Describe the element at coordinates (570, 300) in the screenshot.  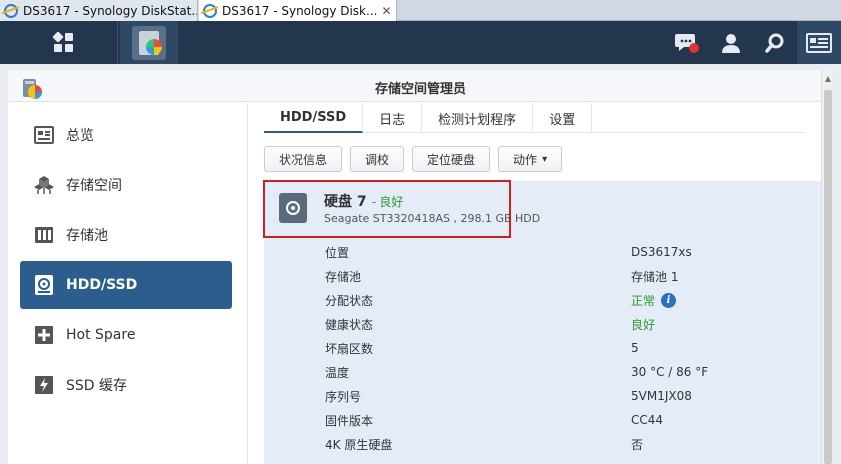
I see `property-row: 分配状态 正常 i` at that location.